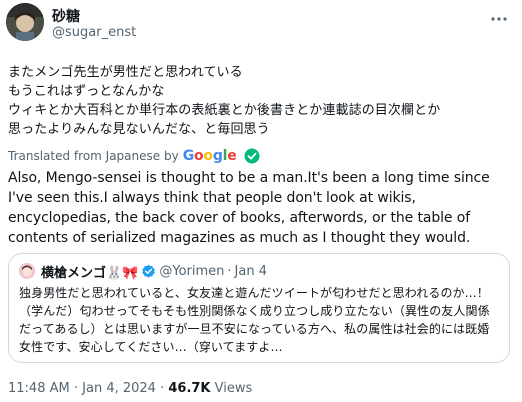 This screenshot has height=402, width=522. I want to click on author-handle: @sugar_enst, so click(94, 32).